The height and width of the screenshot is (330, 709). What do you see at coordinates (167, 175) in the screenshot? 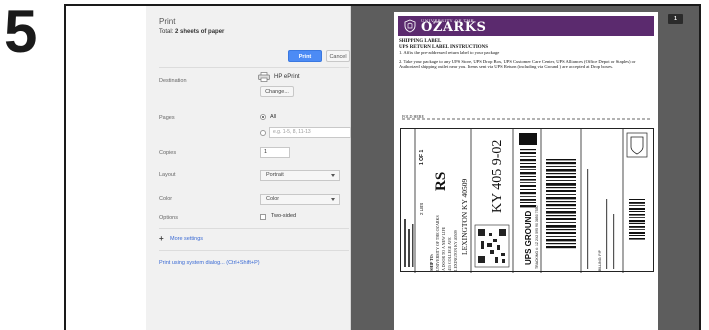
I see `layout-label: Layout` at bounding box center [167, 175].